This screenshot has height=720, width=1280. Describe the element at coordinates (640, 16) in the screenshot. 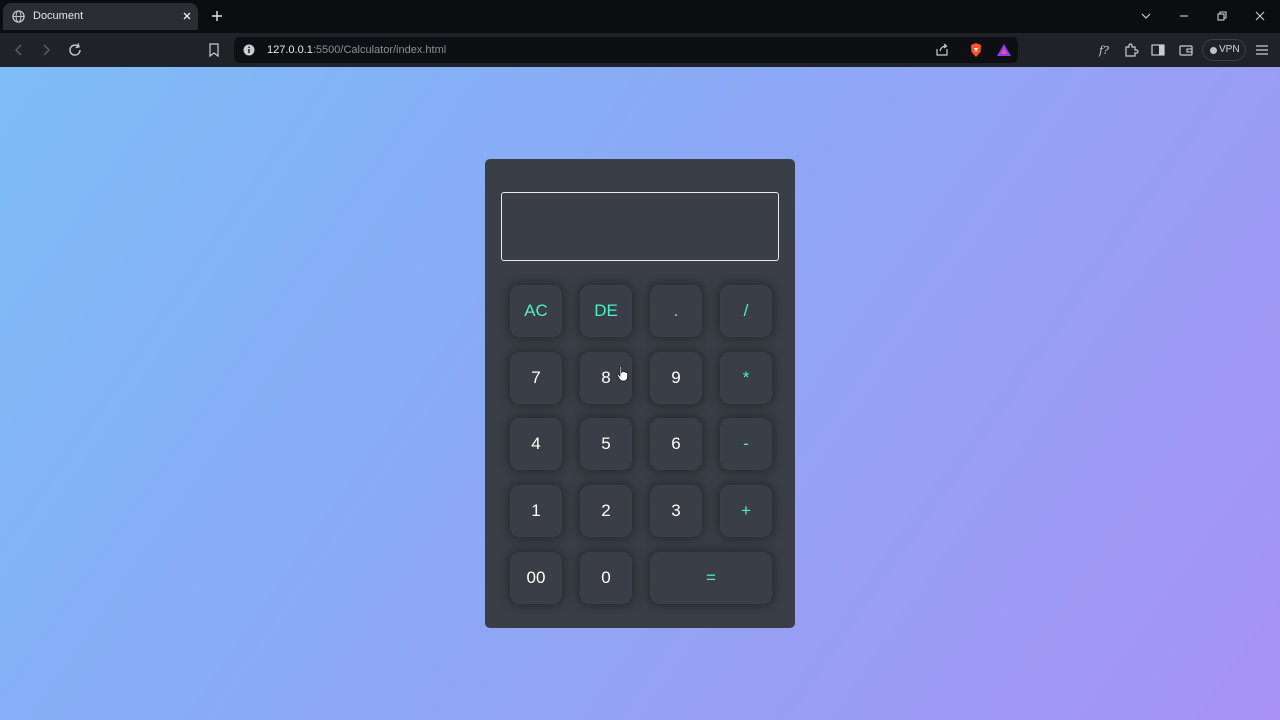

I see `tab-strip: Document` at that location.